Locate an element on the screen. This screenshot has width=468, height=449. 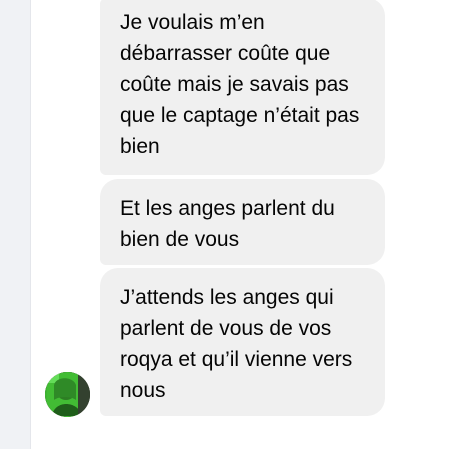
sender-avatar is located at coordinates (67, 394).